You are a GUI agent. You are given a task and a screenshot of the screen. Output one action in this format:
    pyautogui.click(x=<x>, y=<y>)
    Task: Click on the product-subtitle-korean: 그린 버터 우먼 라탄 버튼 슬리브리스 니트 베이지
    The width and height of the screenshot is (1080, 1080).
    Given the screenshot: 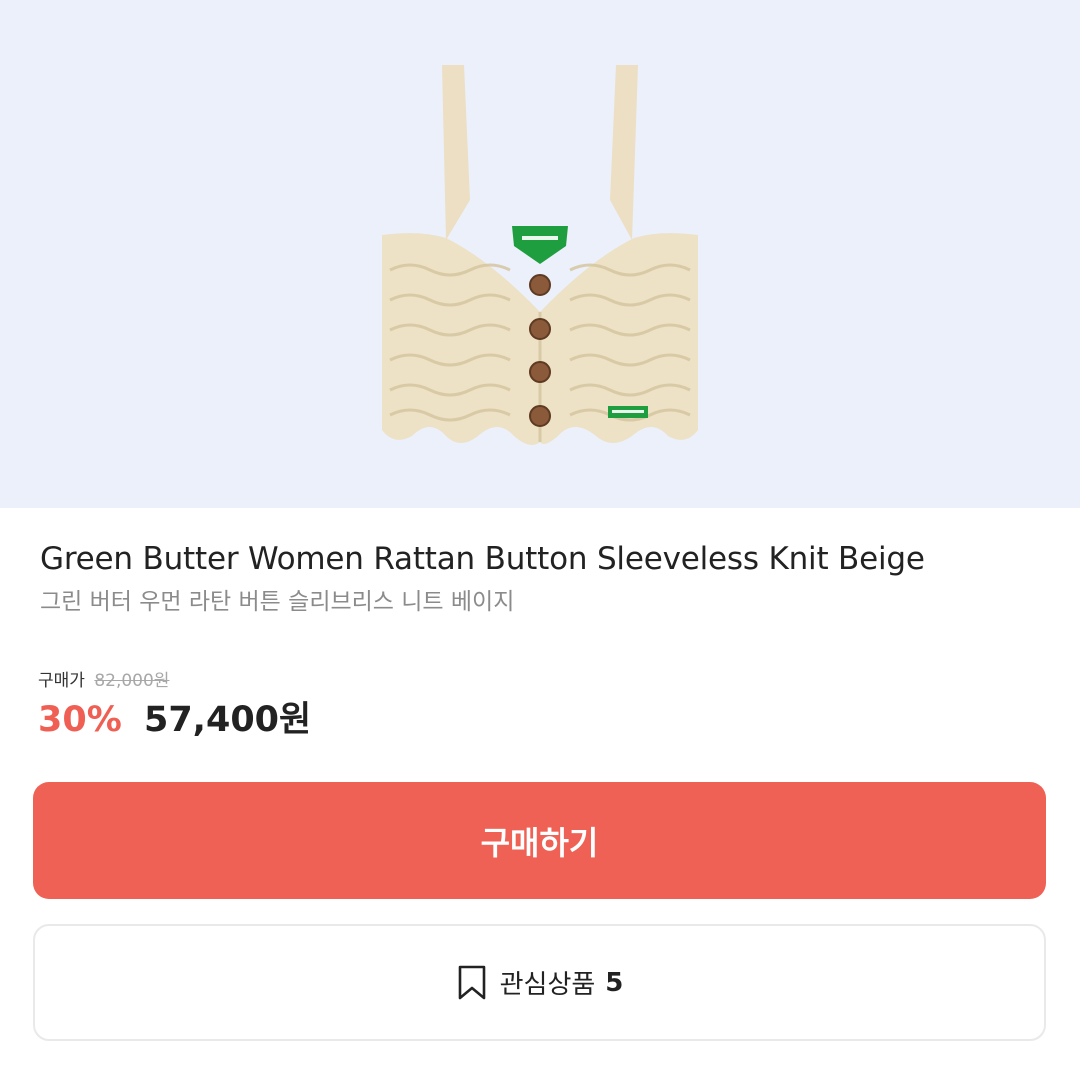 What is the action you would take?
    pyautogui.click(x=277, y=602)
    